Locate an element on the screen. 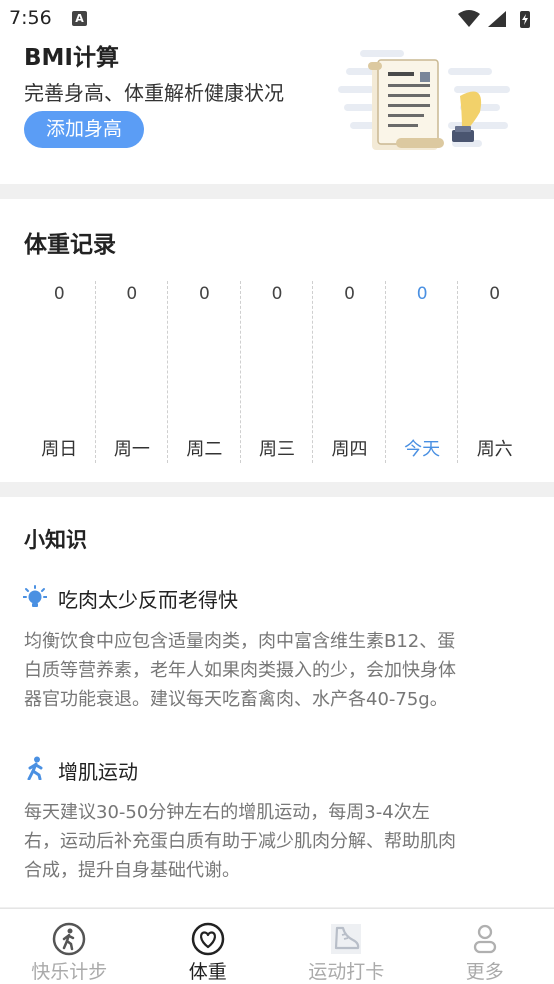  running-person-icon is located at coordinates (35, 768).